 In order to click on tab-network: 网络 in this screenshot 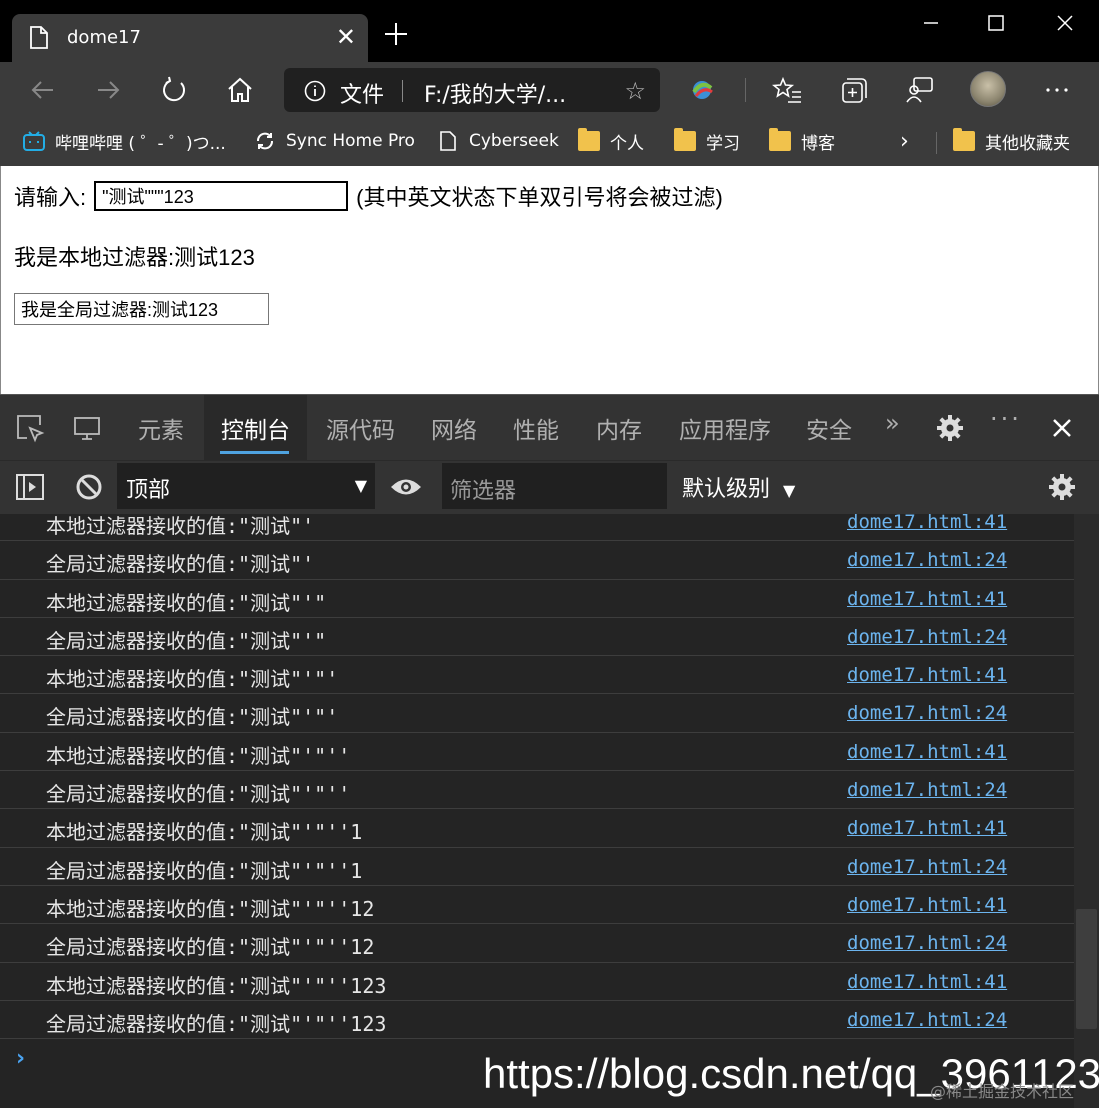, I will do `click(454, 428)`.